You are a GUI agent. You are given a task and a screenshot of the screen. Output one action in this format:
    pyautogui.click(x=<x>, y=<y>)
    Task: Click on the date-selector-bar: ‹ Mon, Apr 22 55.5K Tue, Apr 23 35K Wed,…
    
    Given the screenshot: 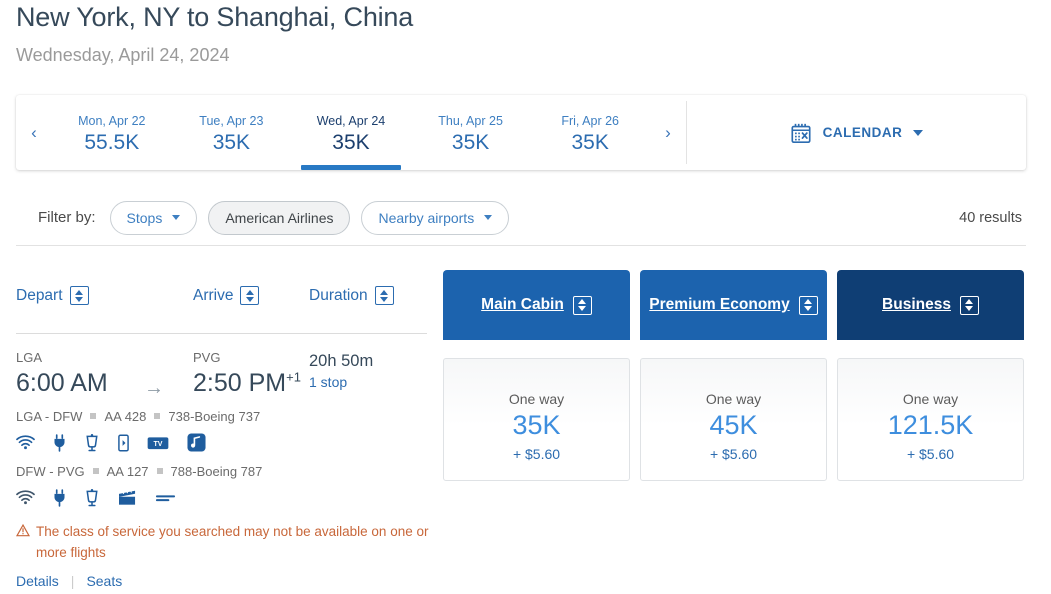 What is the action you would take?
    pyautogui.click(x=521, y=132)
    